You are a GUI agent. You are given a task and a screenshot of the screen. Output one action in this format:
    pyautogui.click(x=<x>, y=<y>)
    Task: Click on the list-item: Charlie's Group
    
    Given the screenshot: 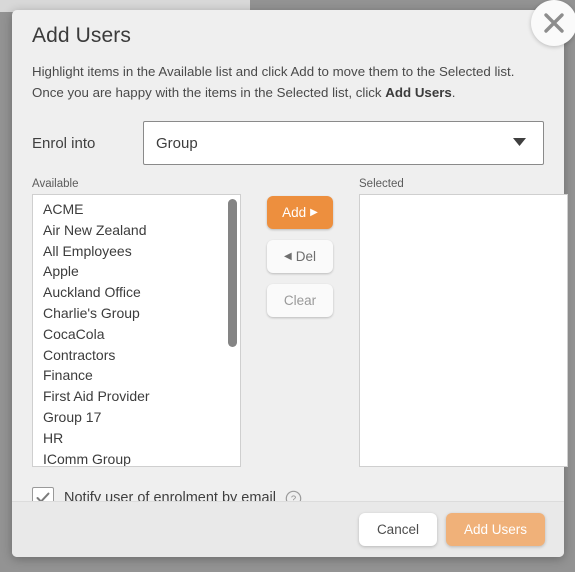 What is the action you would take?
    pyautogui.click(x=136, y=313)
    